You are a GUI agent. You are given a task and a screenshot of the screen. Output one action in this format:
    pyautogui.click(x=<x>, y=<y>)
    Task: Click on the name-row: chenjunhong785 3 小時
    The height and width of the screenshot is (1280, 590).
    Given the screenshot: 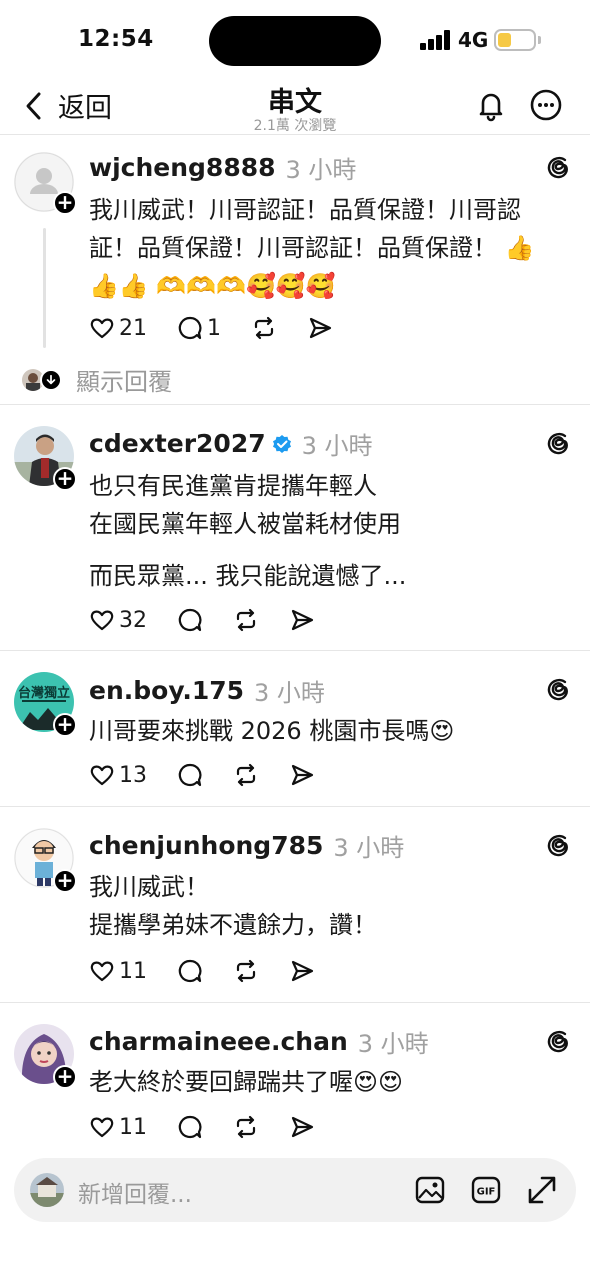 What is the action you would take?
    pyautogui.click(x=246, y=845)
    